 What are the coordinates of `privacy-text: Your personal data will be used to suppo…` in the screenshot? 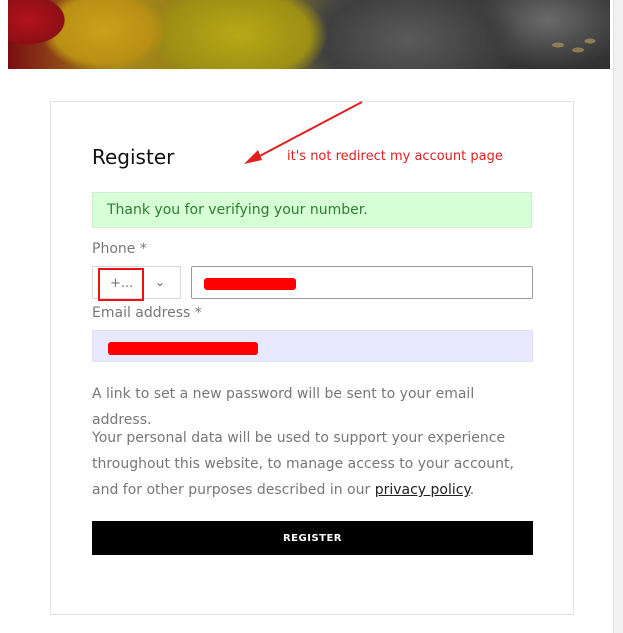 It's located at (312, 464).